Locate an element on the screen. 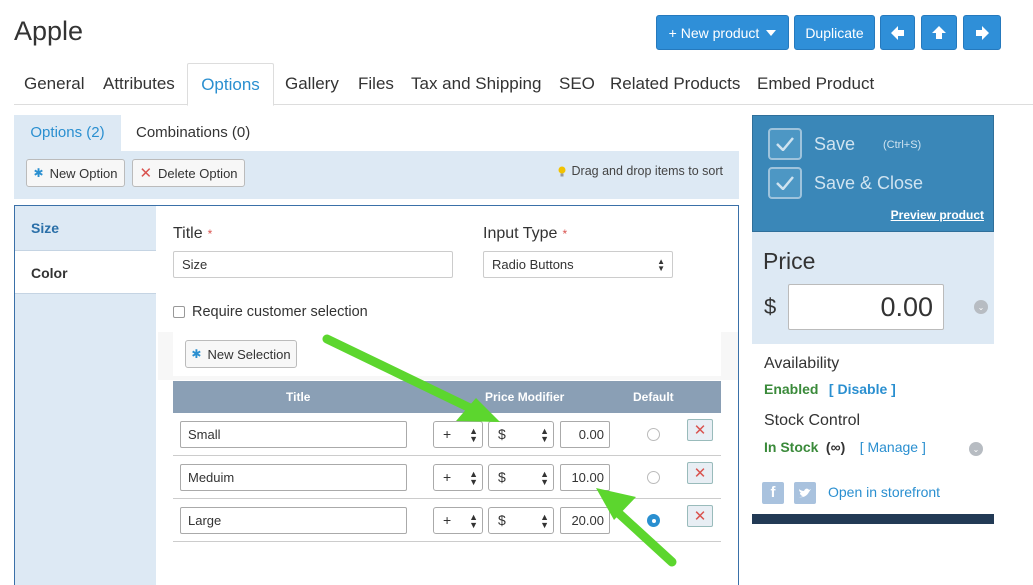  stock-infinity: (∞) is located at coordinates (835, 447).